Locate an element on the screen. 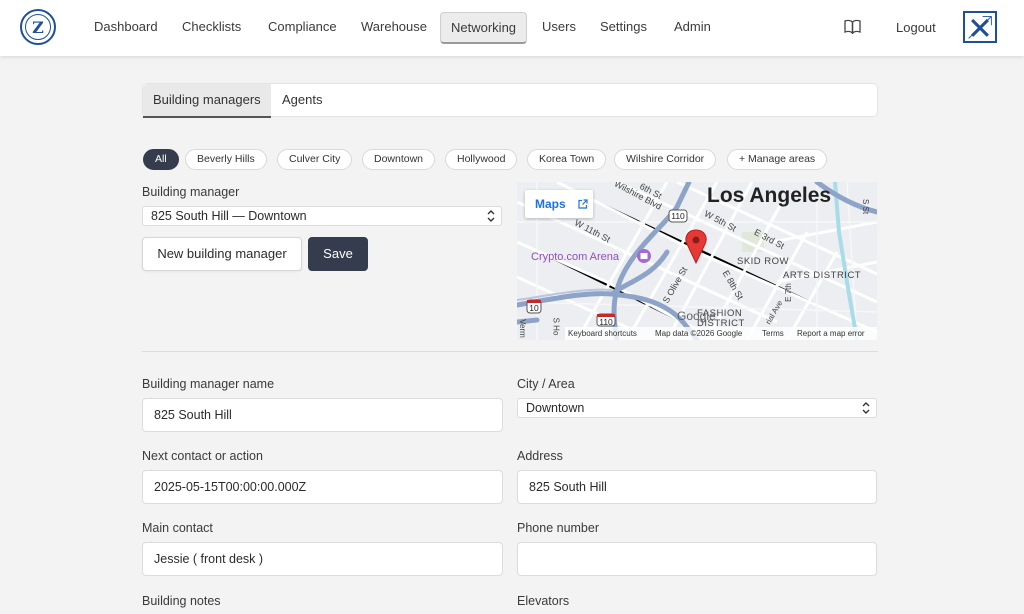  phone-number-input is located at coordinates (697, 559).